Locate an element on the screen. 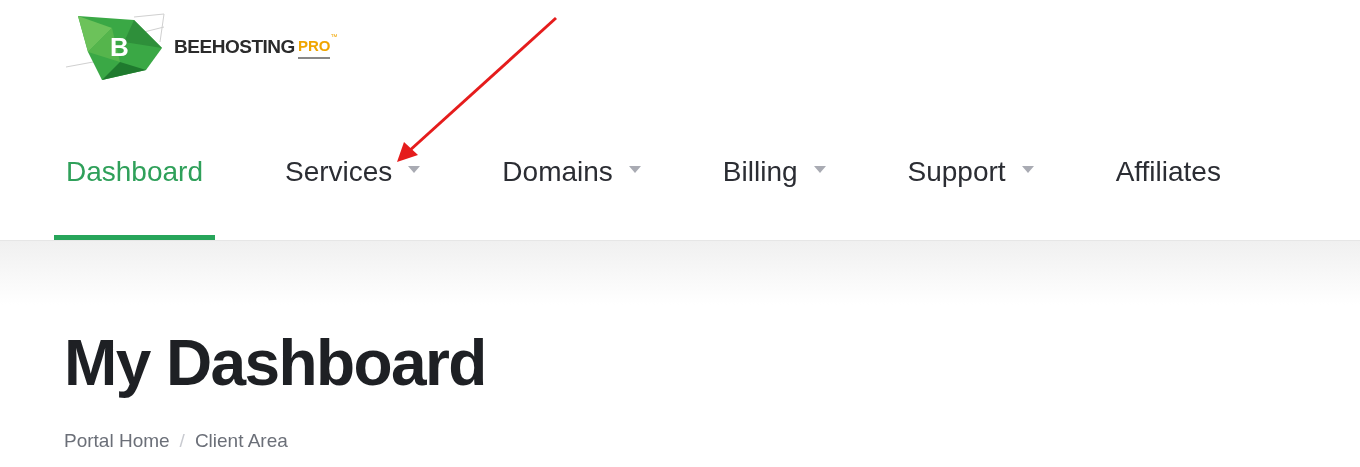 The image size is (1360, 467). nav-tab: Support is located at coordinates (970, 176).